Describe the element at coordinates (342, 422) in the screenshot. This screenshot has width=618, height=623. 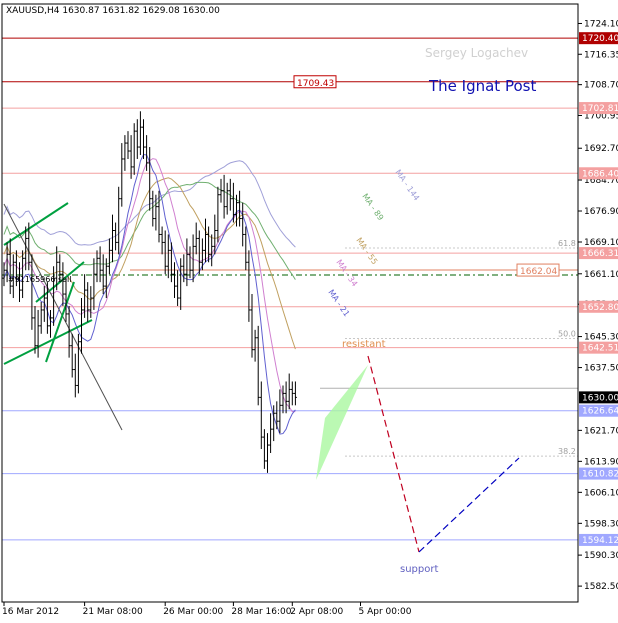
I see `wedge-fill` at that location.